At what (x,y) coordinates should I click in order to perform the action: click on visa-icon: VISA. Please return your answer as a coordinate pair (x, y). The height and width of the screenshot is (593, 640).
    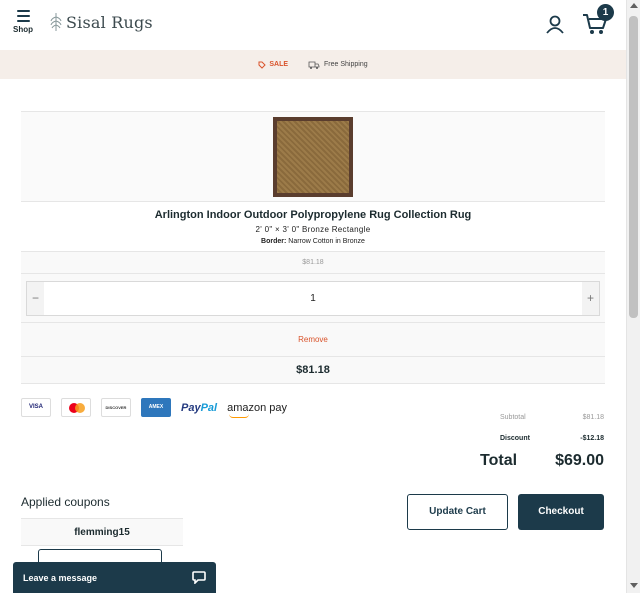
    Looking at the image, I should click on (36, 407).